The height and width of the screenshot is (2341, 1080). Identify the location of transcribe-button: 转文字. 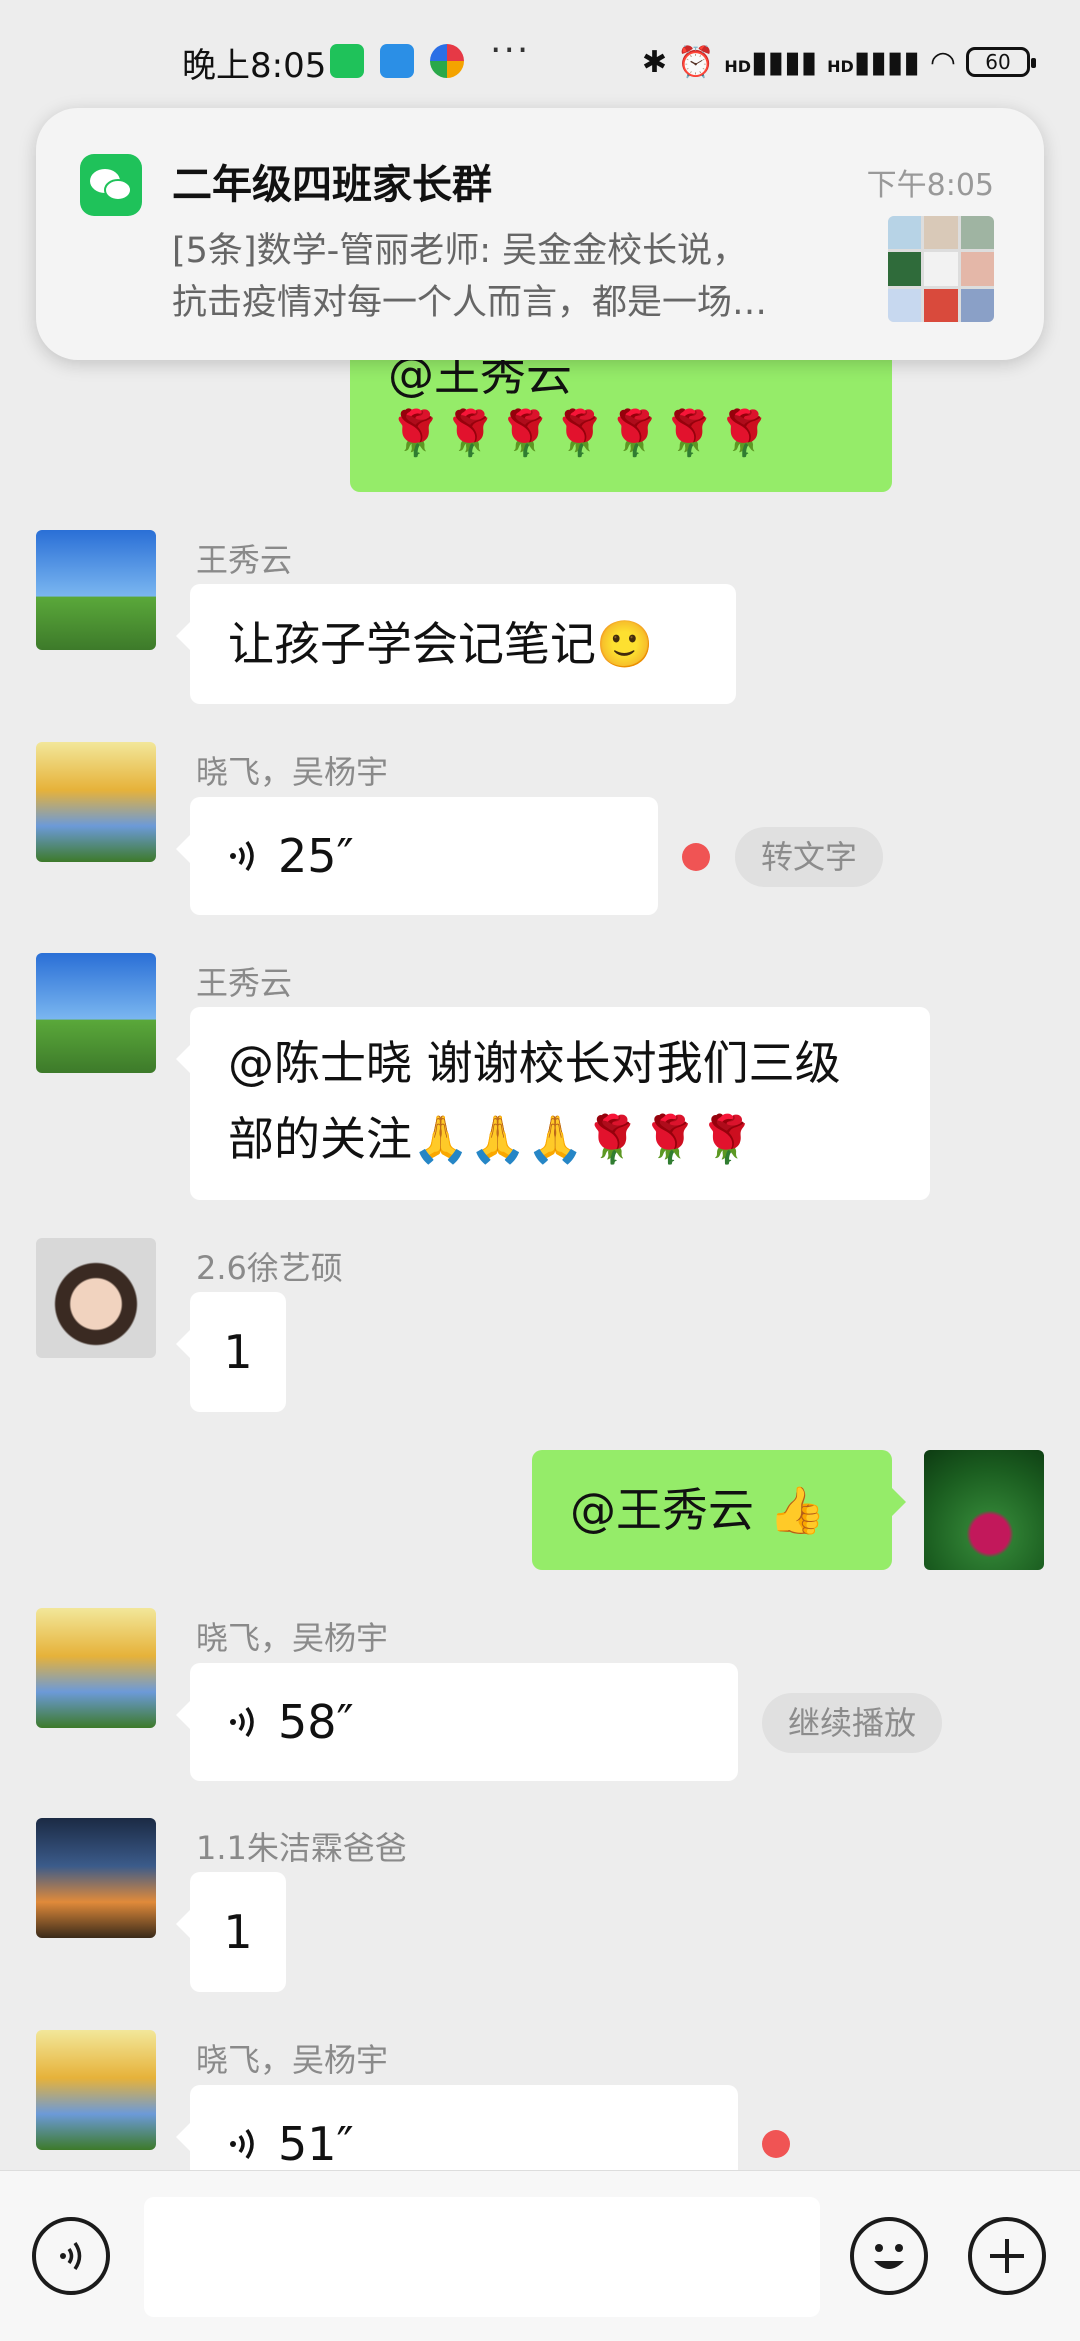
(809, 857).